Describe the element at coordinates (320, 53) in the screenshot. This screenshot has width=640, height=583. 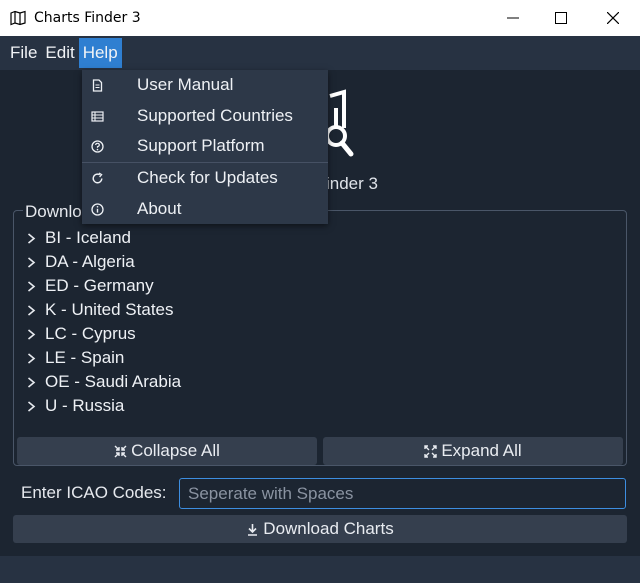
I see `menu-bar: File Edit Help` at that location.